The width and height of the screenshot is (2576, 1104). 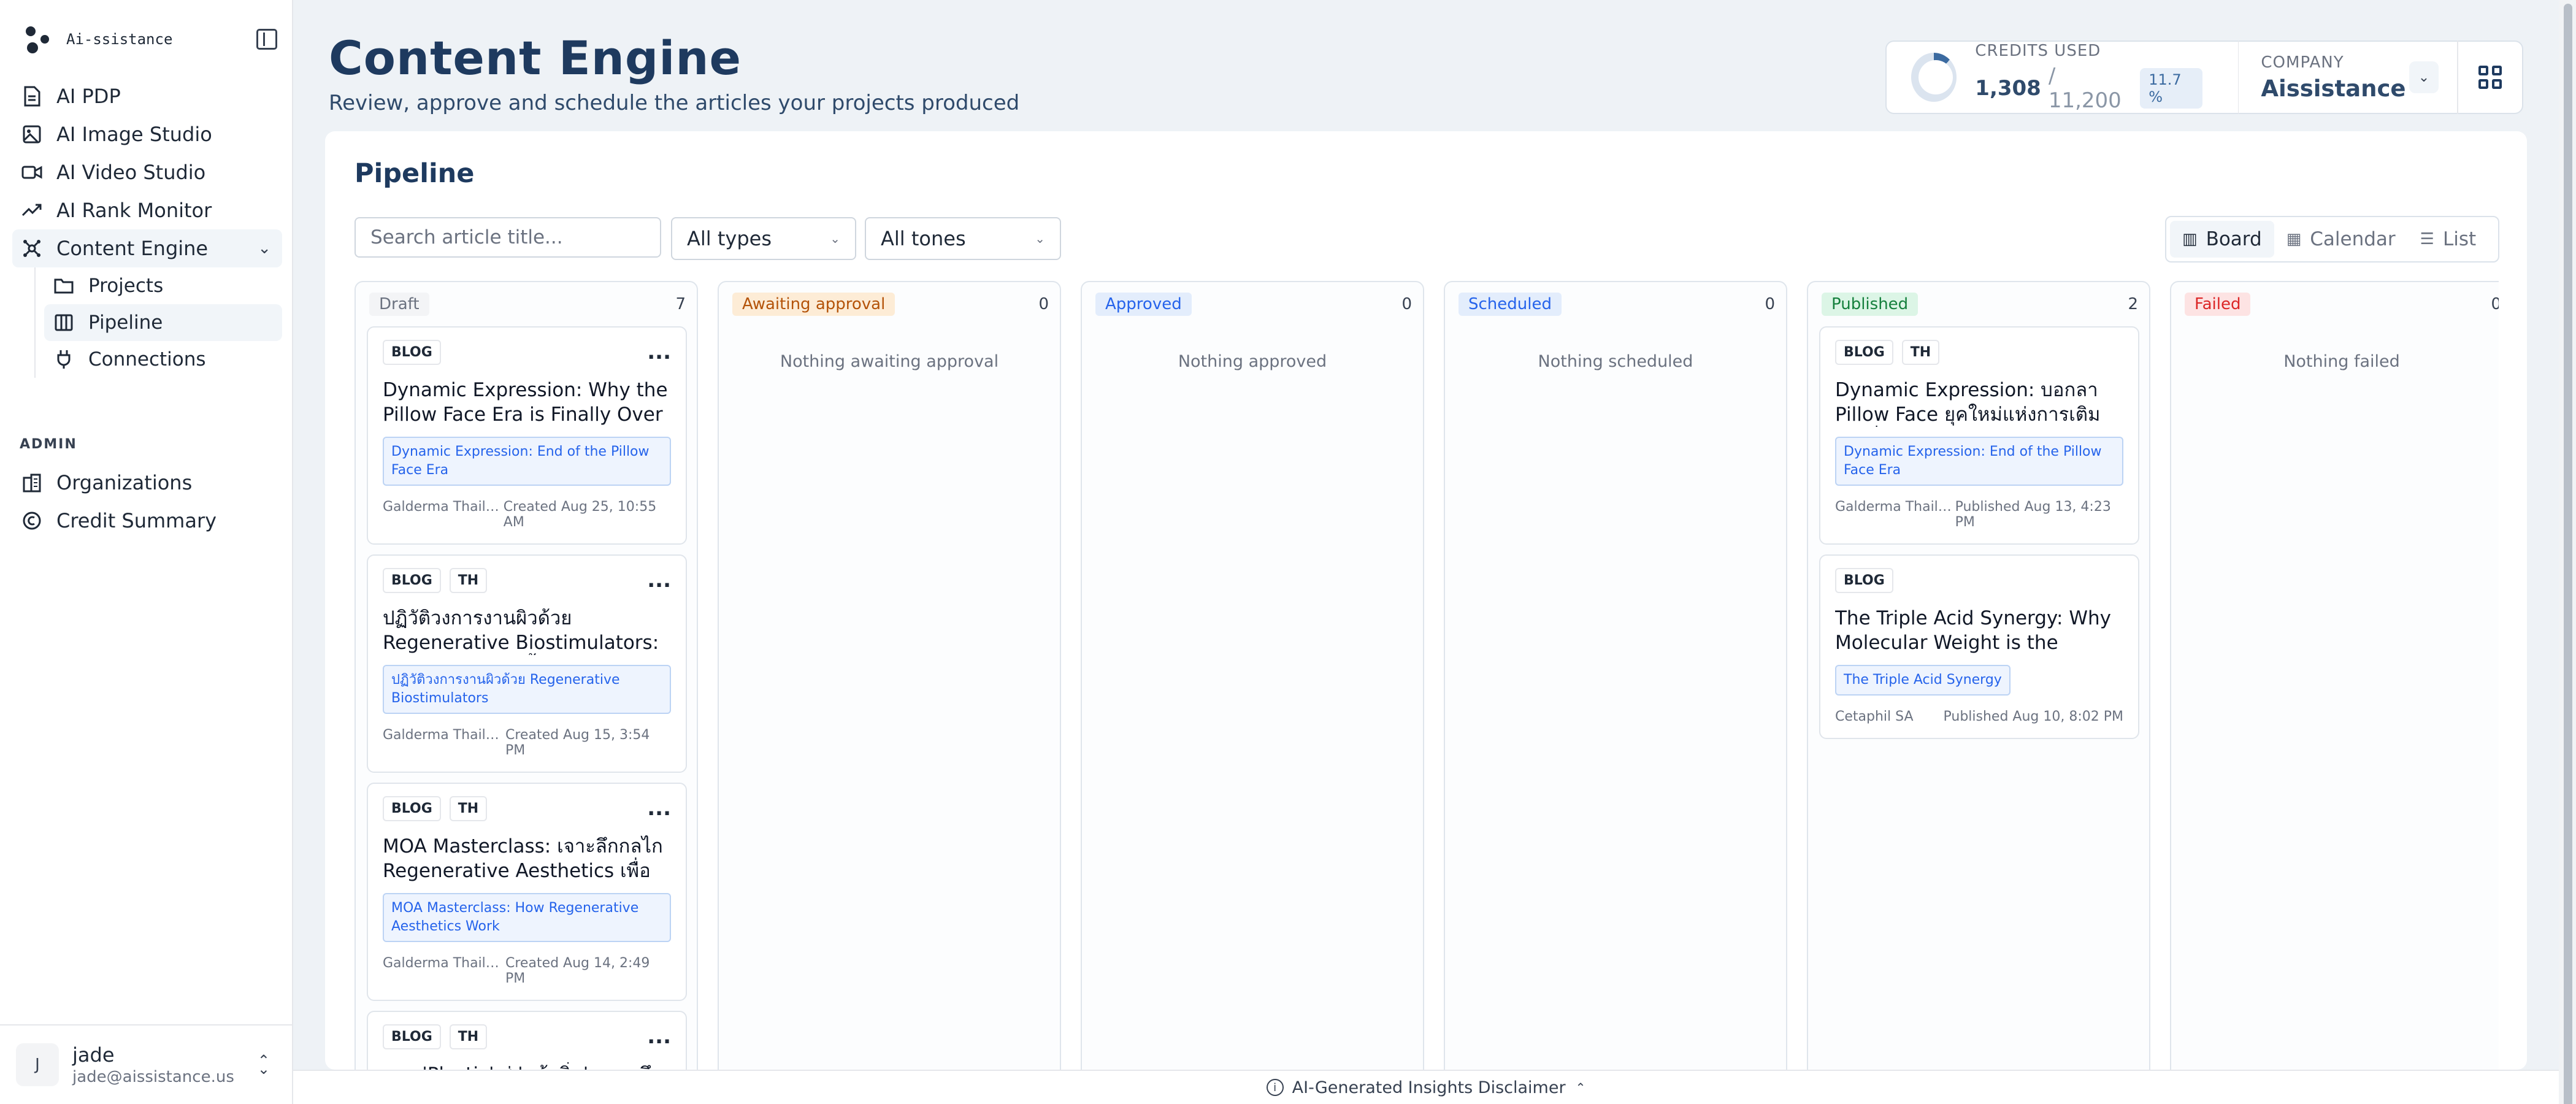 I want to click on disclaimer-bar: i AI-Generated Insights Disclaimer ⌃, so click(x=1426, y=1087).